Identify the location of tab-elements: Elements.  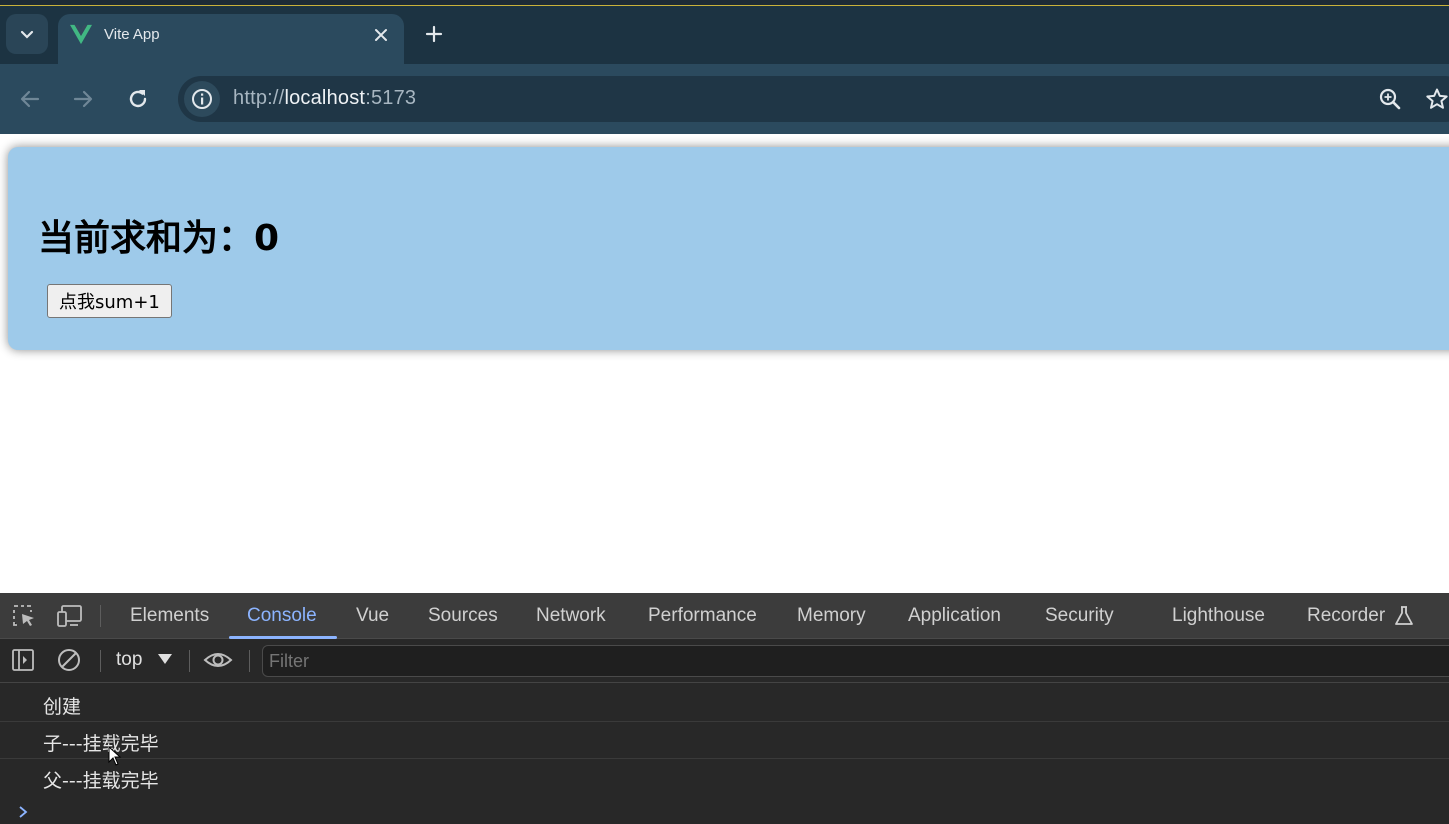
(169, 616).